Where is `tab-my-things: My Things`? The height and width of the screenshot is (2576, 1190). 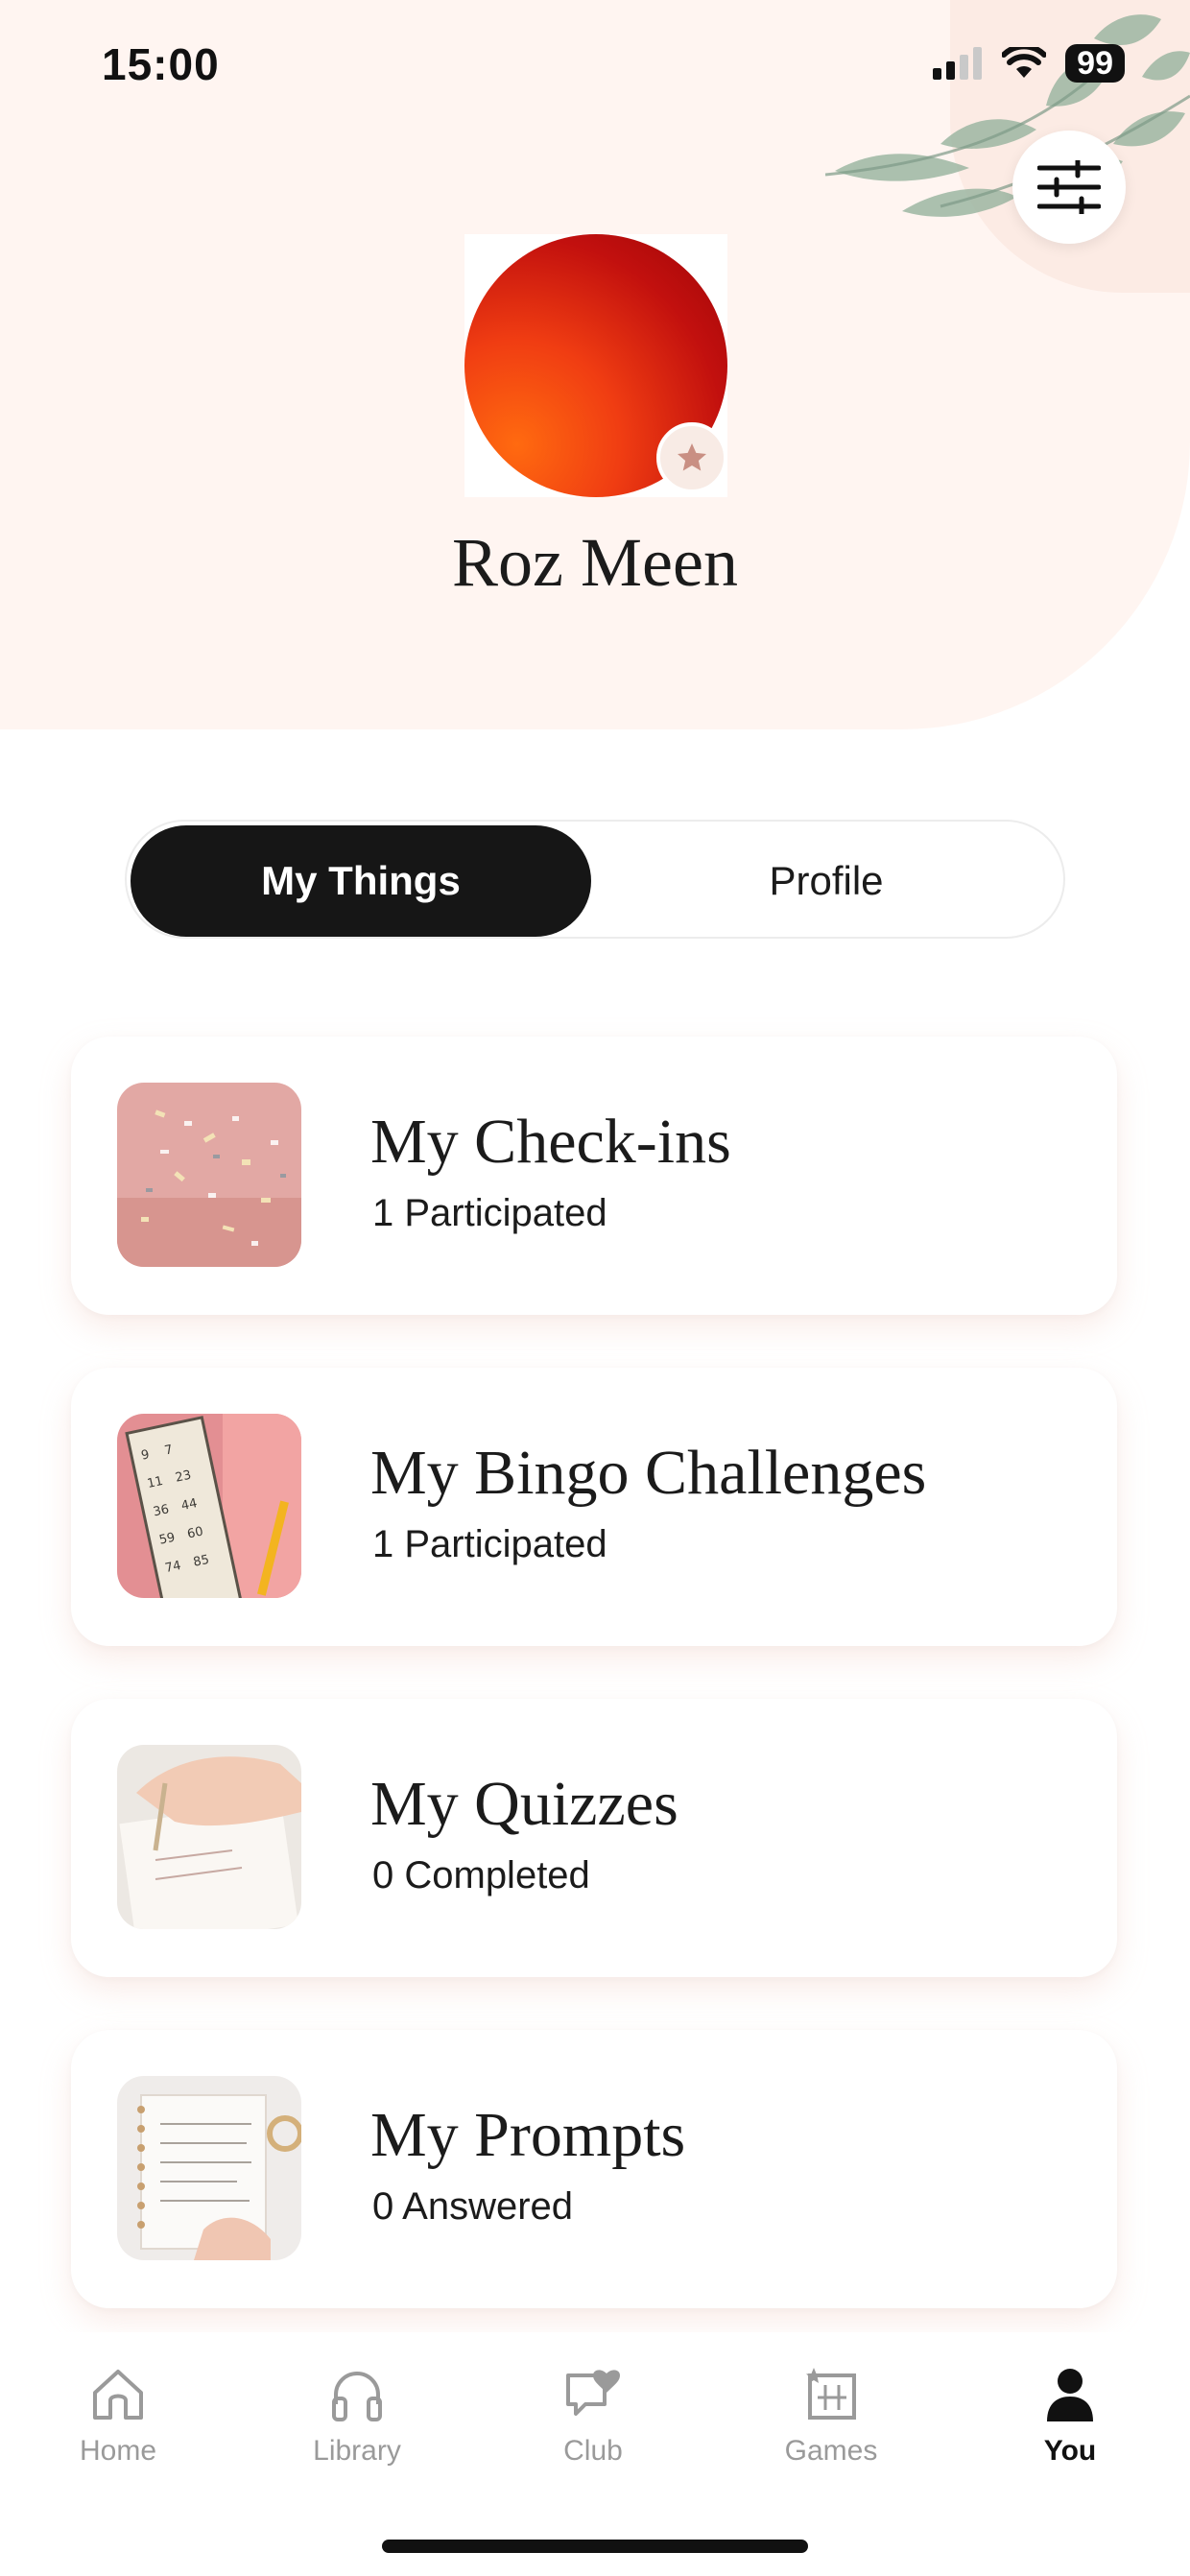
tab-my-things: My Things is located at coordinates (361, 881).